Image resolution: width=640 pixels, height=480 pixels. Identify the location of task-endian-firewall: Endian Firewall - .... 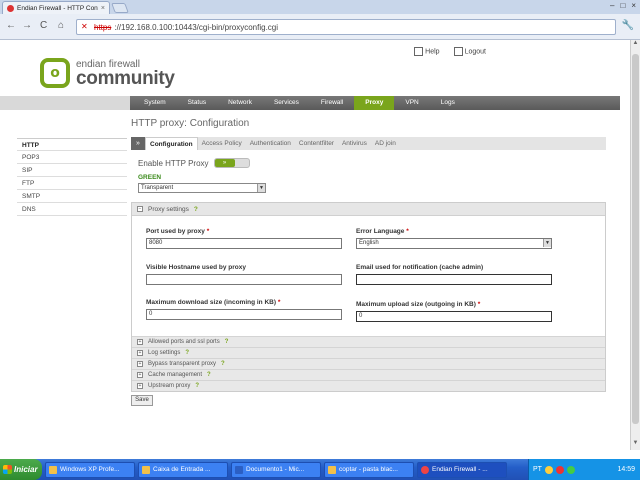
(462, 469).